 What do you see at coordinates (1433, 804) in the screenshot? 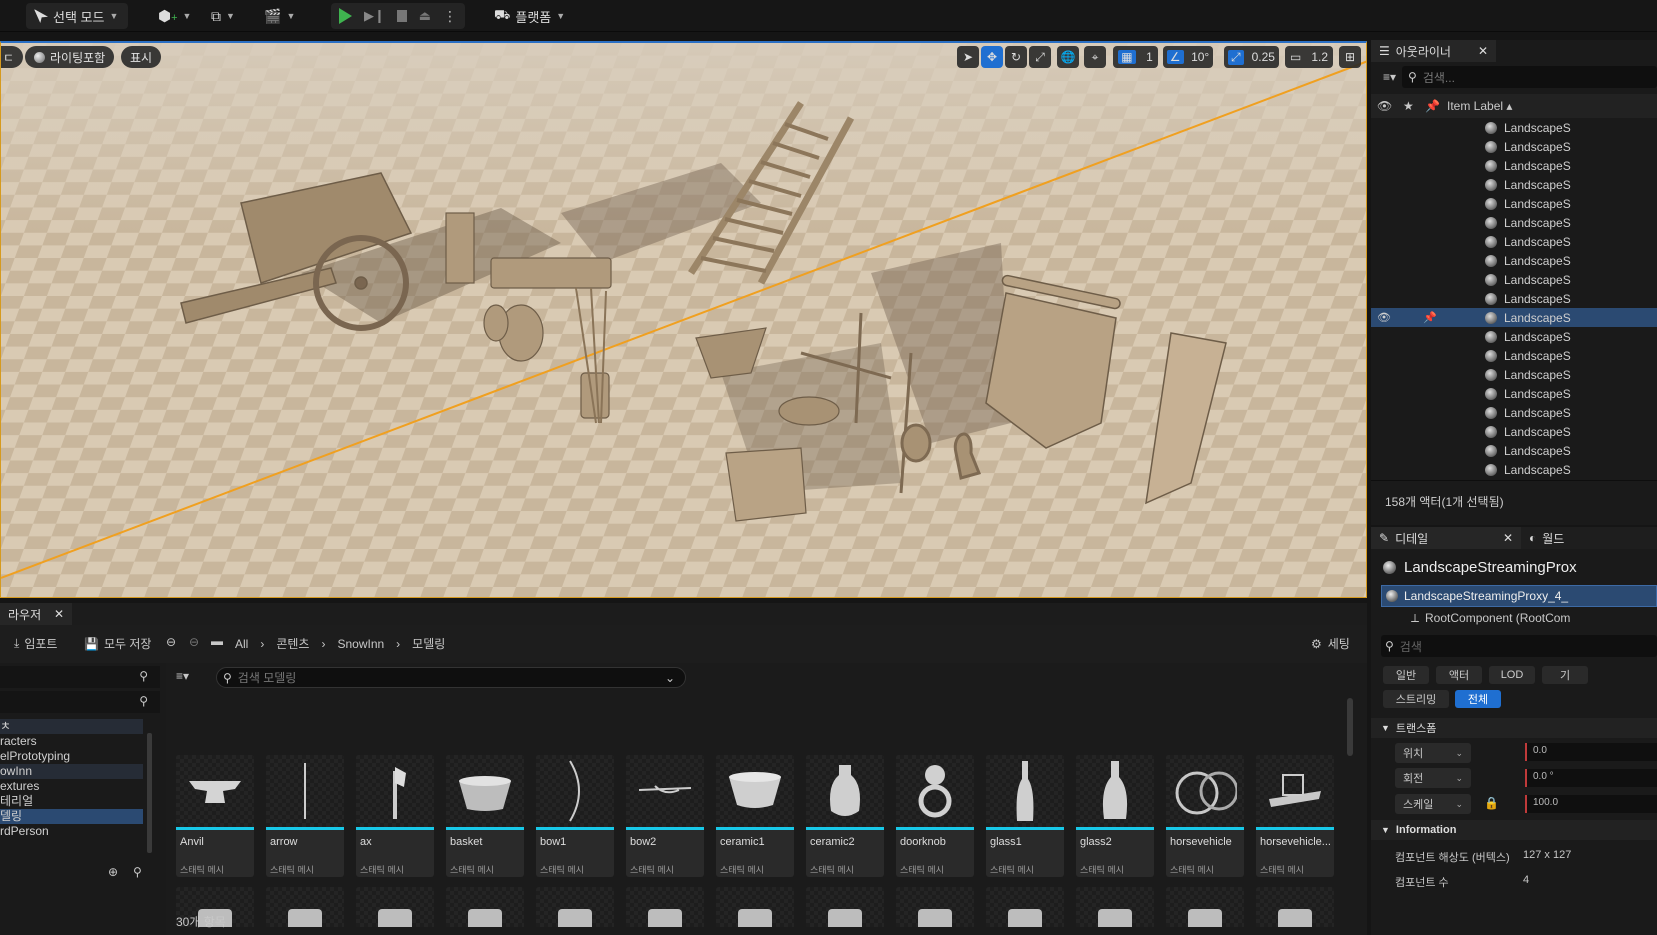
I see `scale-dropdown: 스케일 ⌄` at bounding box center [1433, 804].